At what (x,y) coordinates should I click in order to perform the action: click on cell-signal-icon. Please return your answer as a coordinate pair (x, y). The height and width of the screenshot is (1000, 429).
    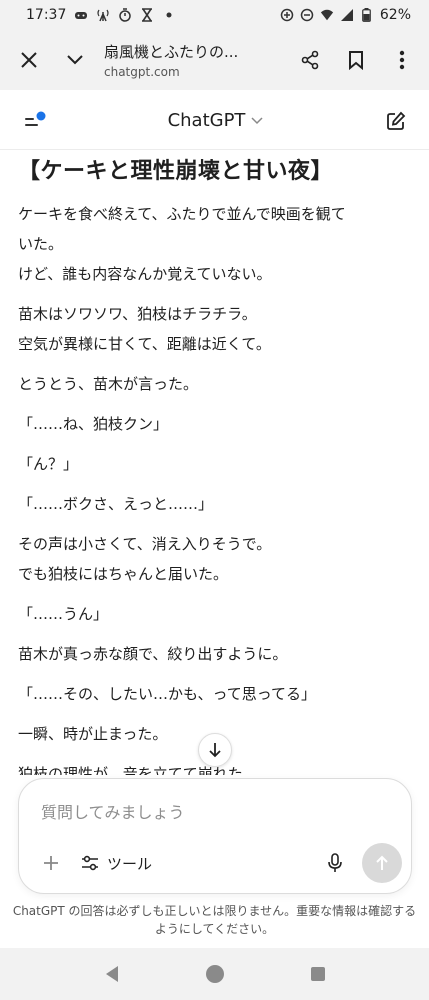
    Looking at the image, I should click on (347, 15).